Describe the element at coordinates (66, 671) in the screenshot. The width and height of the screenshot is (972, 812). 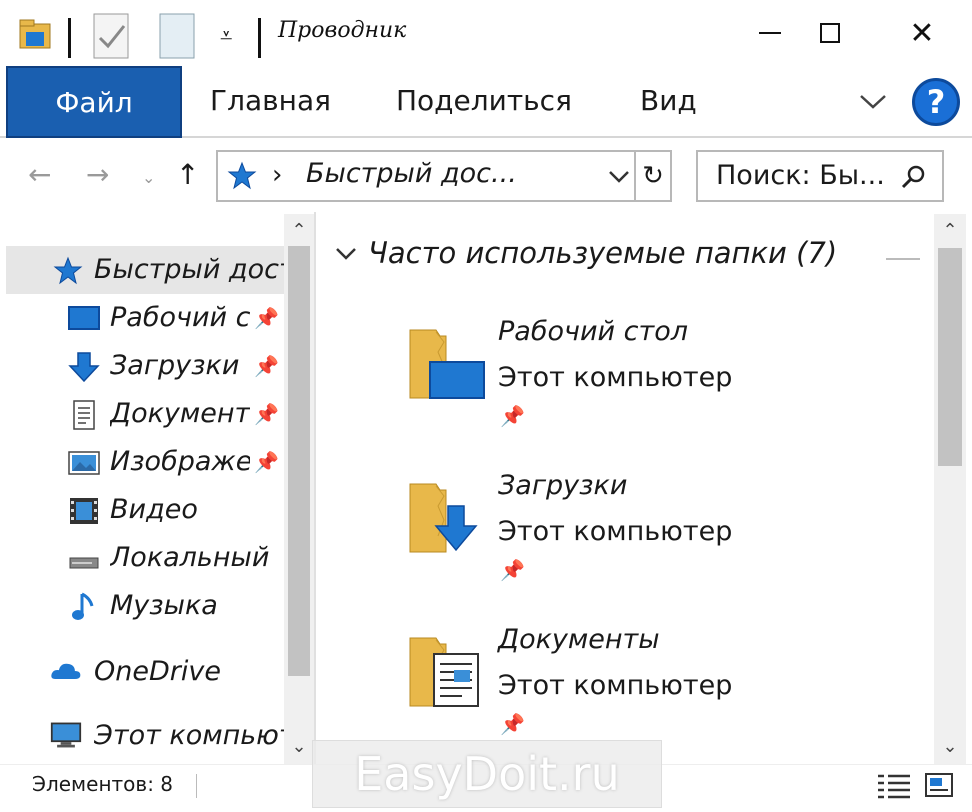
I see `onedrive-icon` at that location.